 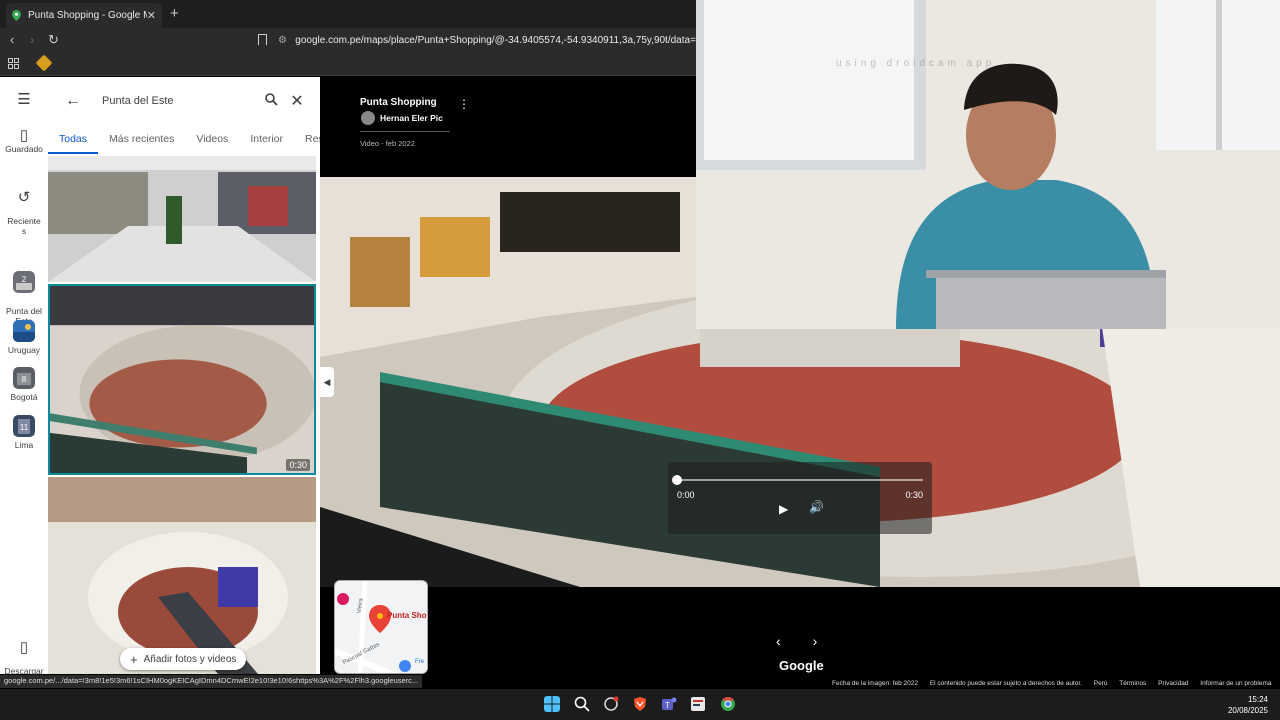 I want to click on brave-browser-icon, so click(x=640, y=704).